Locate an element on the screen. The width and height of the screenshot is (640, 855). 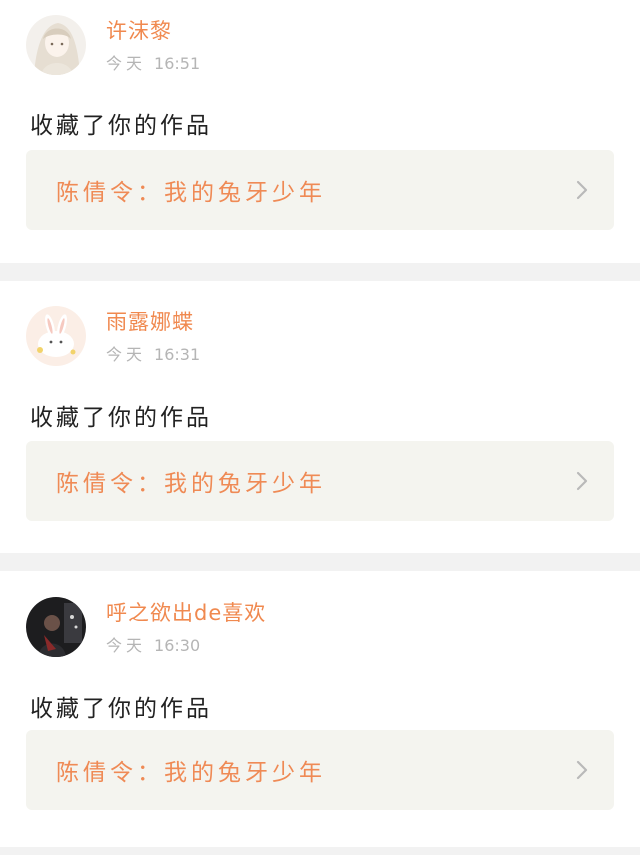
notification-header: 许沫黎 今天 16:51 is located at coordinates (113, 45).